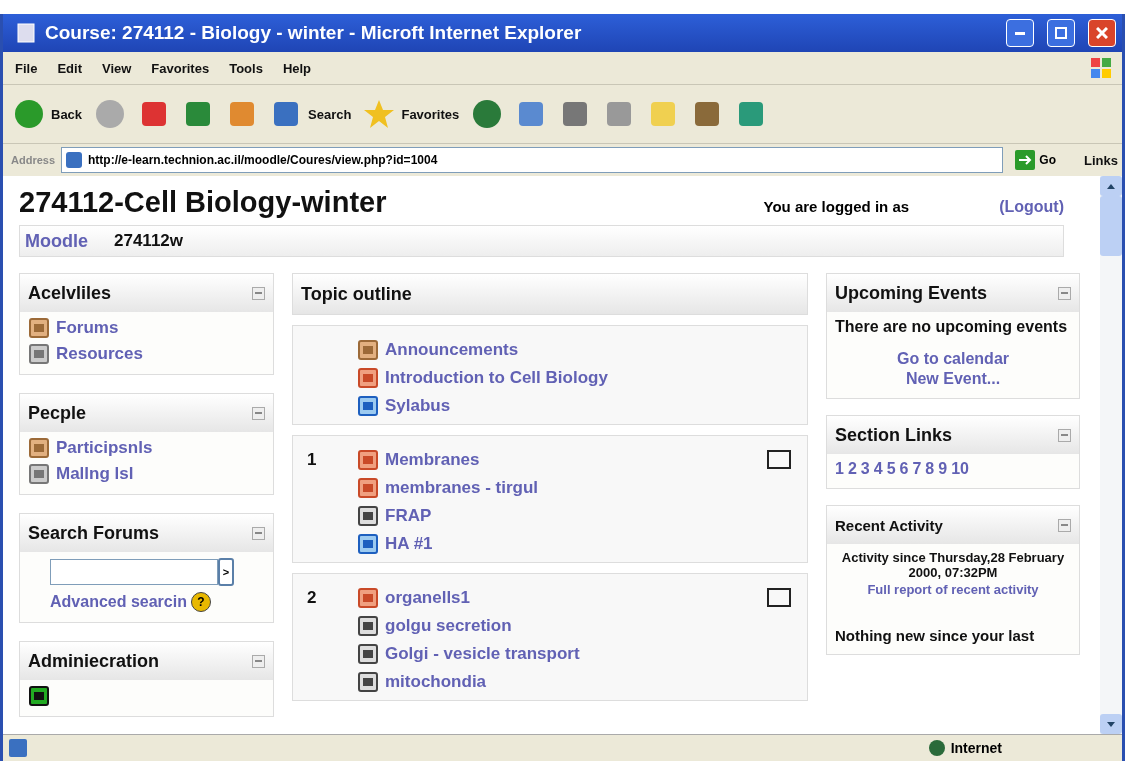  I want to click on minimize-button, so click(1020, 33).